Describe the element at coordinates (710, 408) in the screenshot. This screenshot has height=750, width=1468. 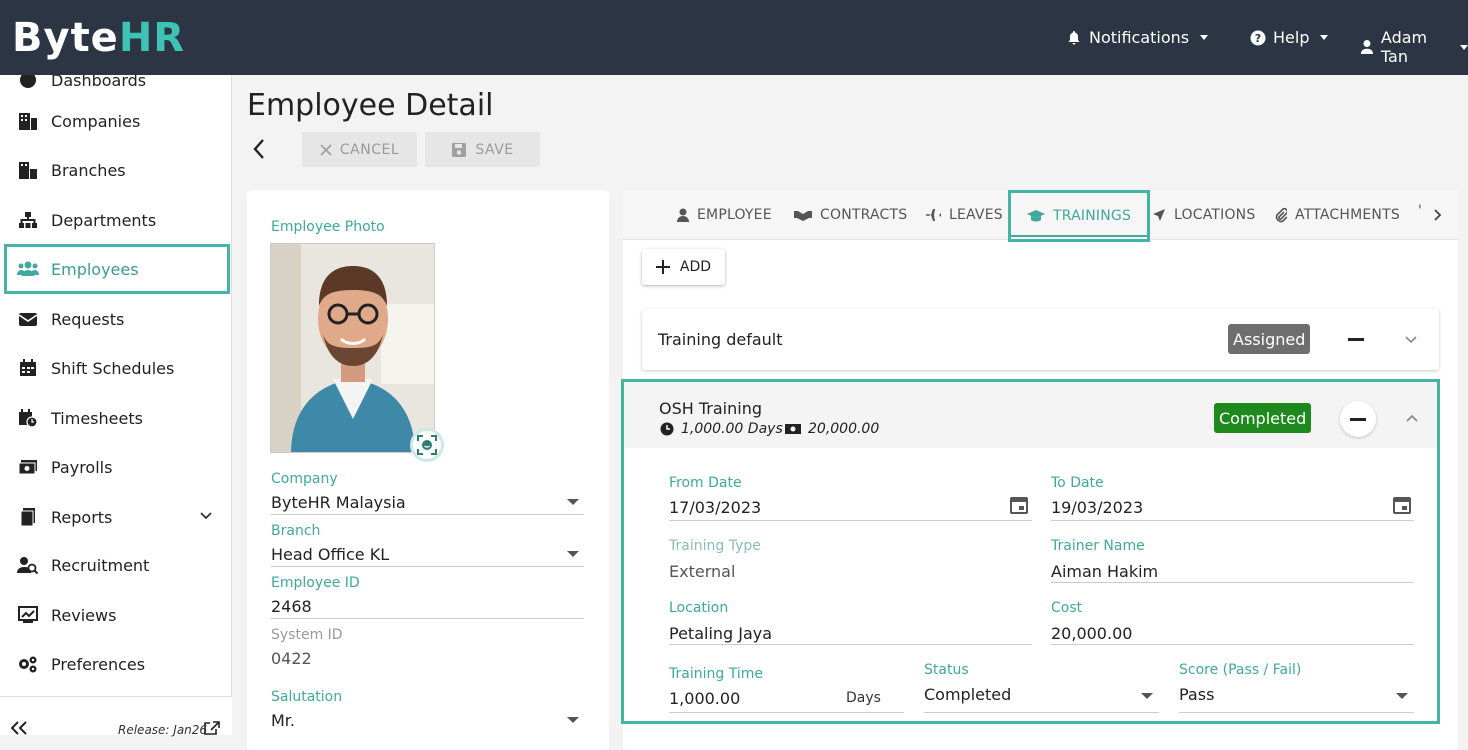
I see `training-name: OSH Training` at that location.